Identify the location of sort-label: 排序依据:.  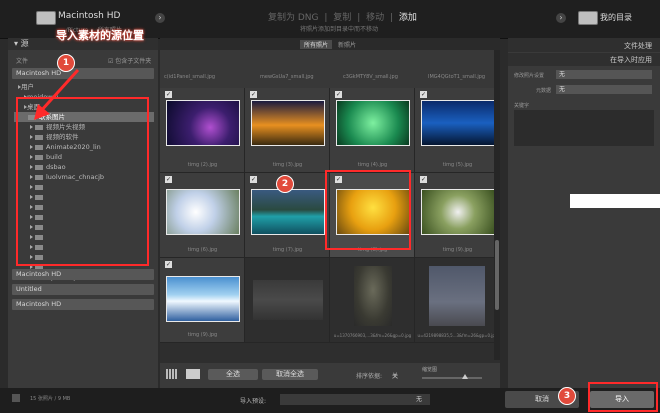
(369, 375).